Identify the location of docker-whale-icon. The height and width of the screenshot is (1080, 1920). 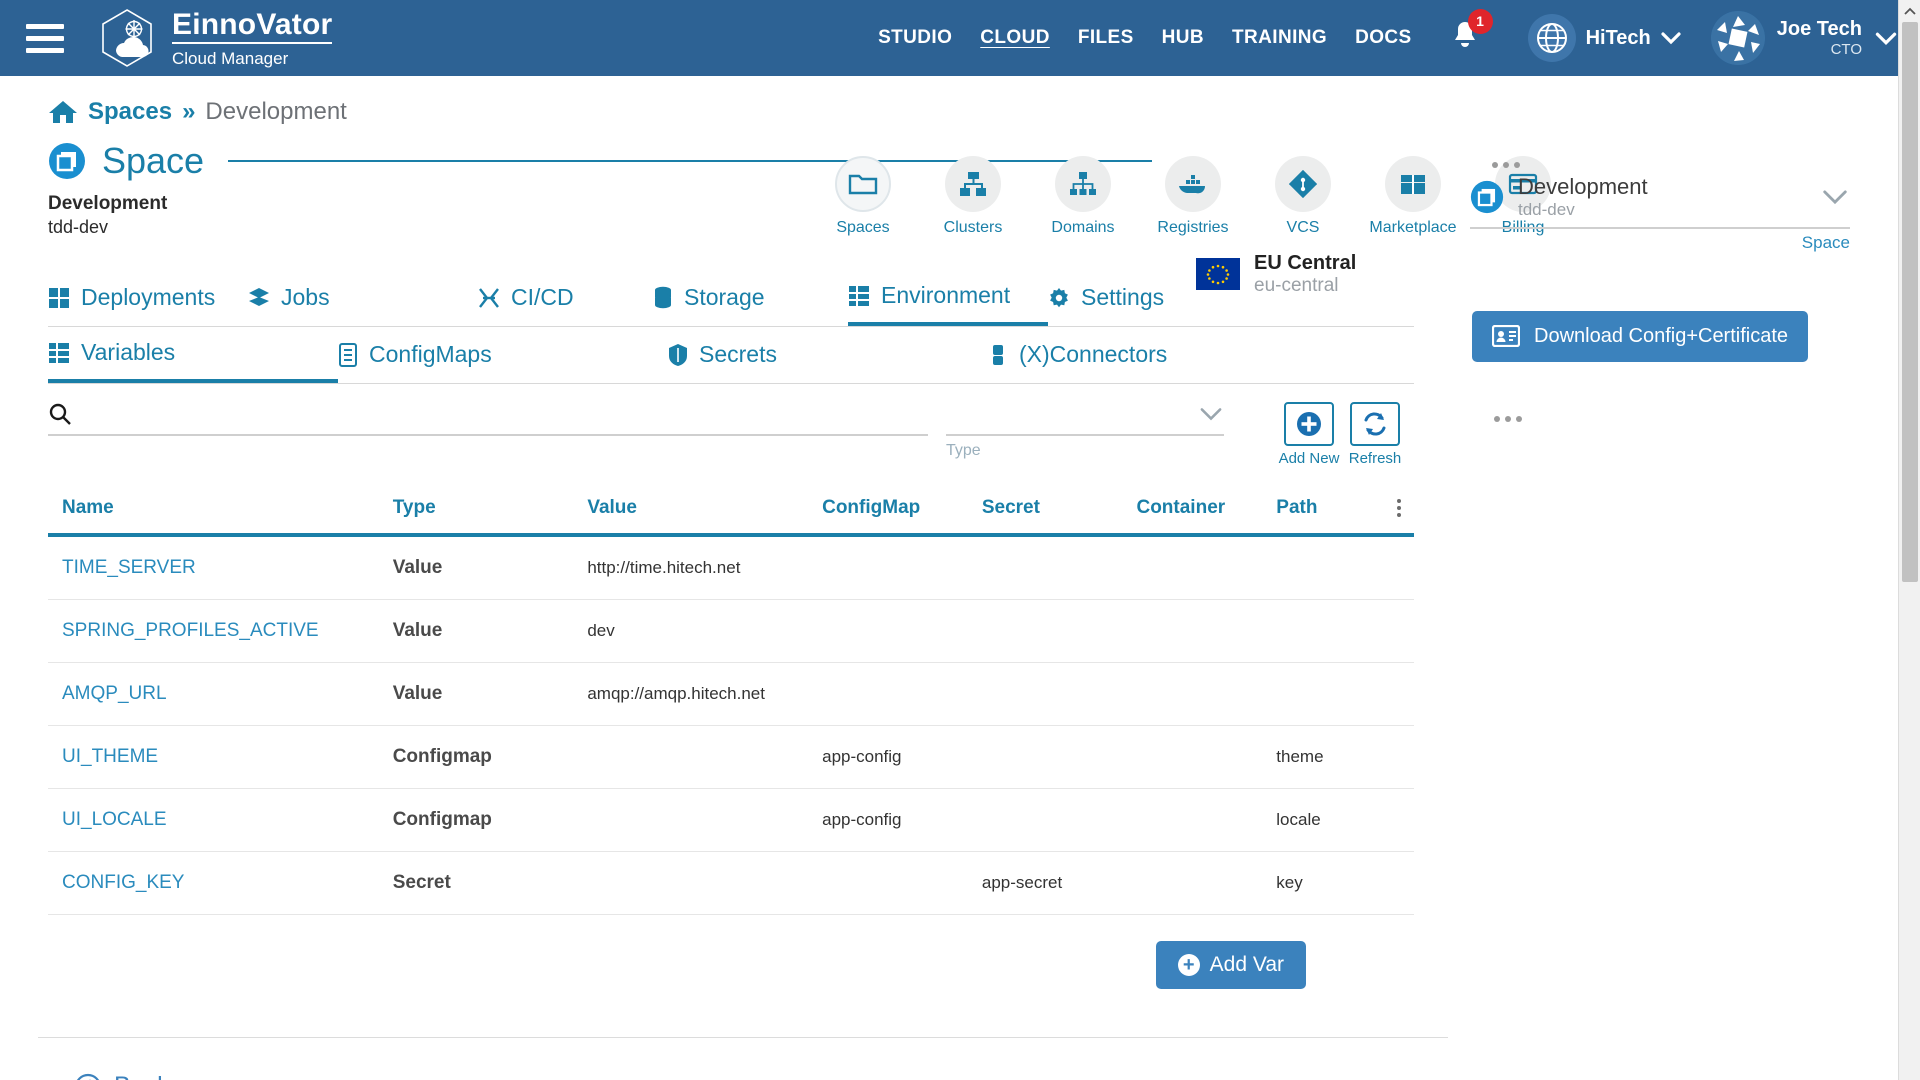
(1193, 184).